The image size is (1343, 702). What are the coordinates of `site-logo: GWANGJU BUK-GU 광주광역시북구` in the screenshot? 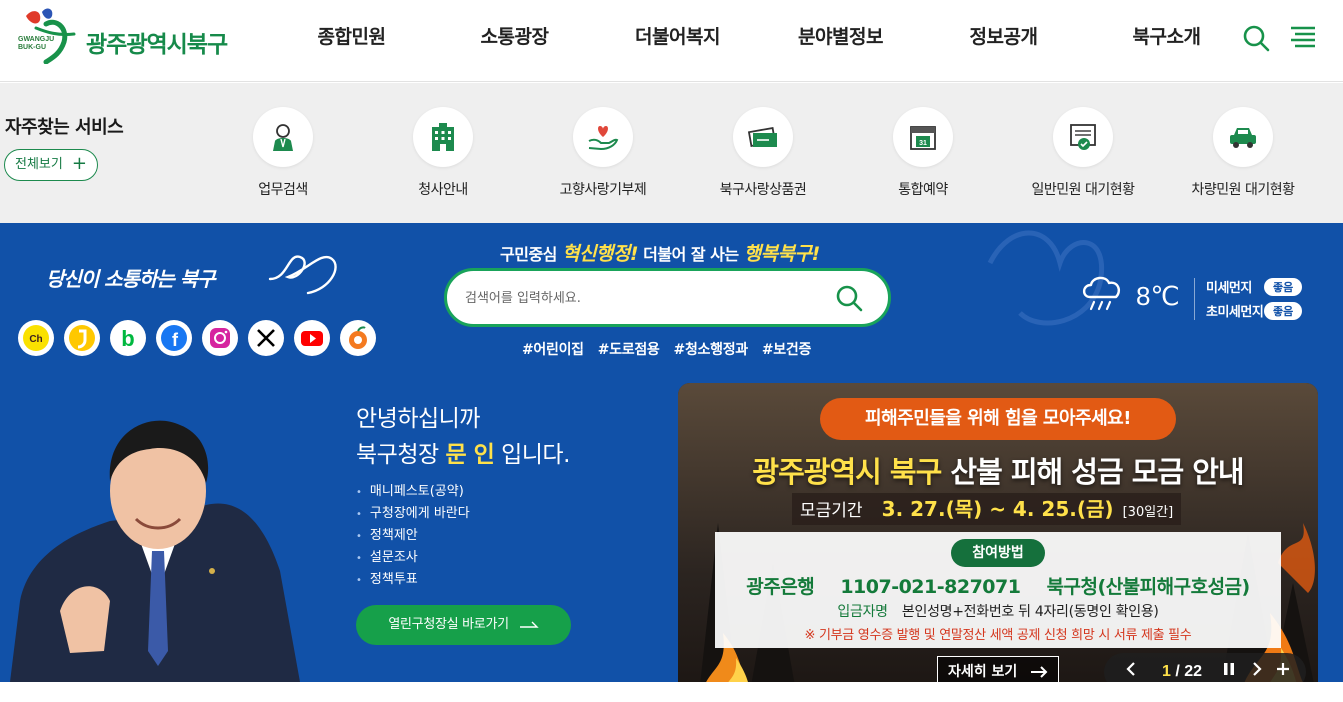 It's located at (126, 39).